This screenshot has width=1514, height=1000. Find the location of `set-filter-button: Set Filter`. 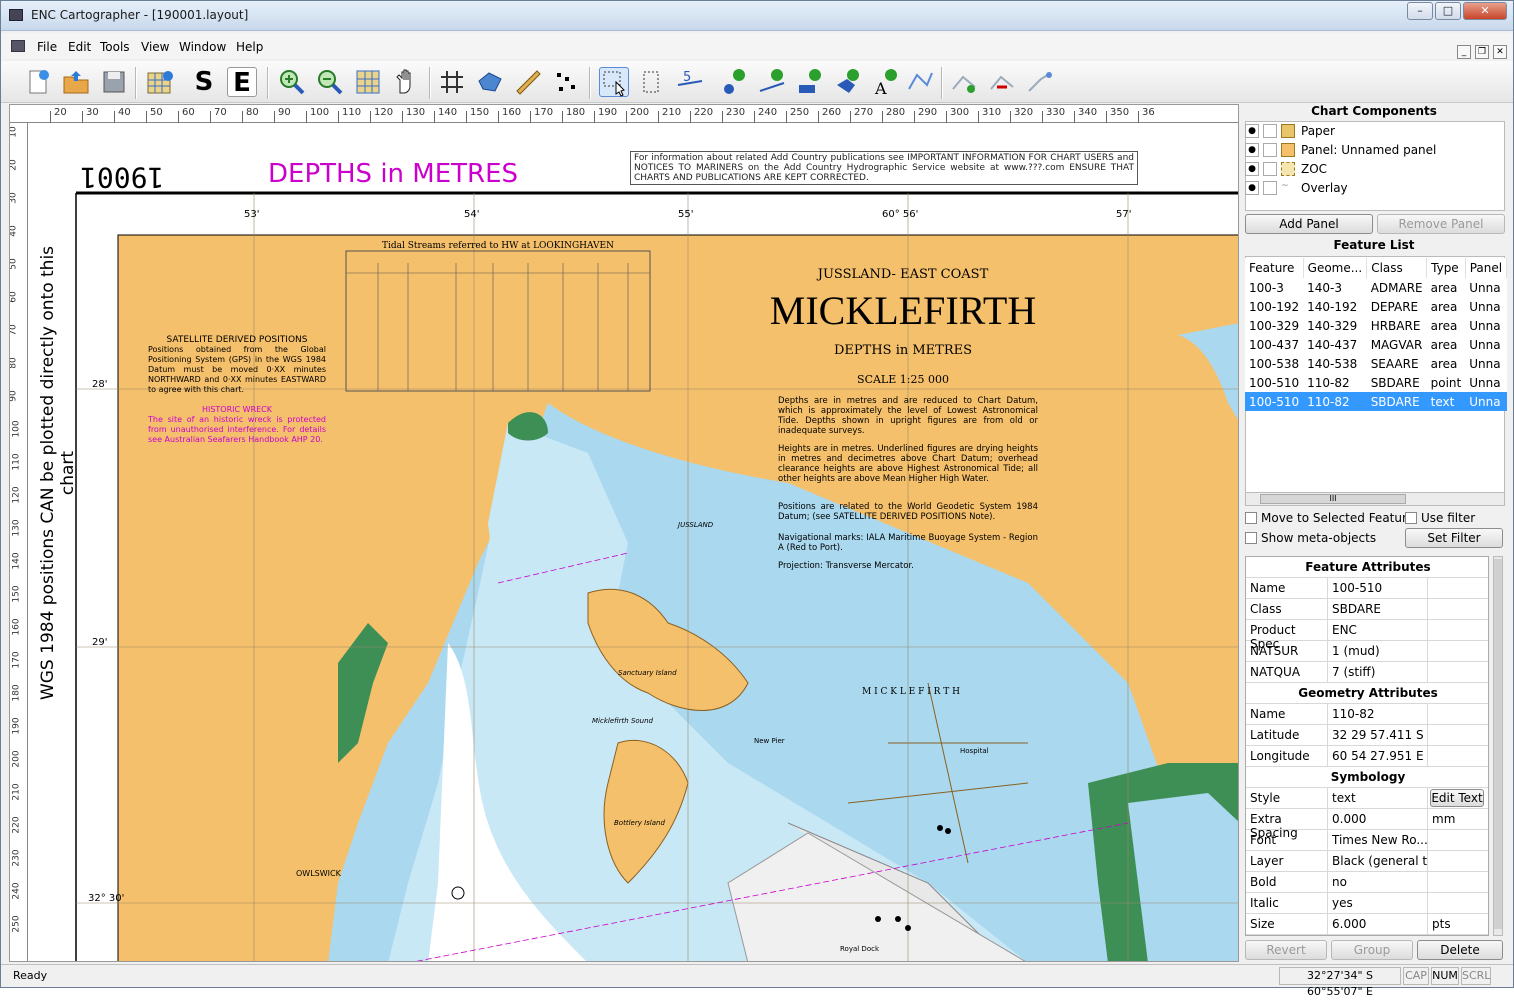

set-filter-button: Set Filter is located at coordinates (1454, 538).